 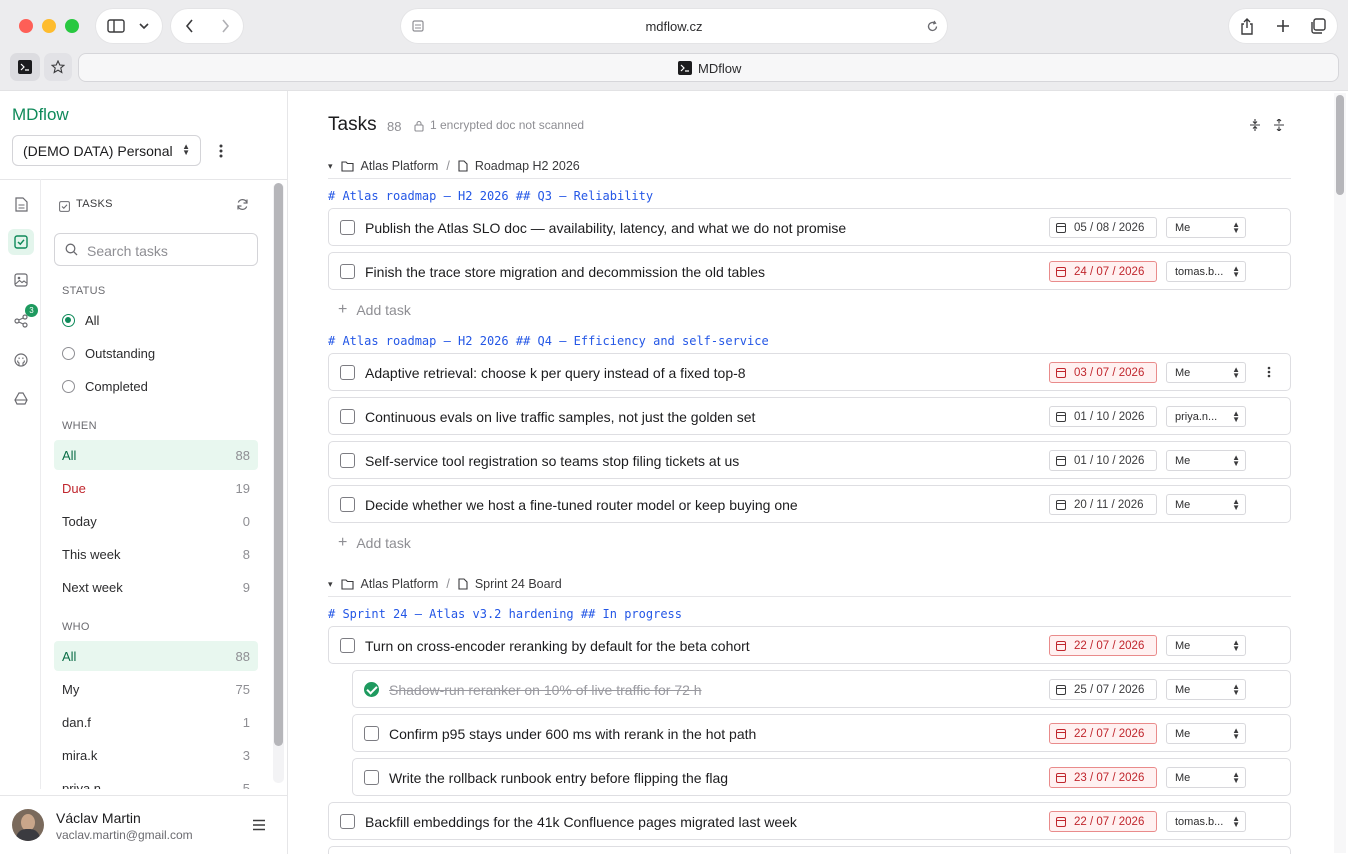 I want to click on main-scrollbar-track, so click(x=1340, y=473).